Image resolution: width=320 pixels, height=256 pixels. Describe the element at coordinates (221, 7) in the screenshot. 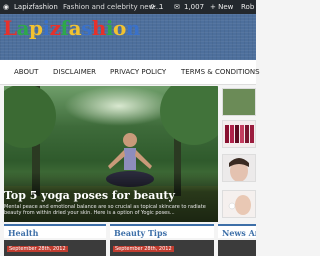

I see `new-button: + New` at that location.